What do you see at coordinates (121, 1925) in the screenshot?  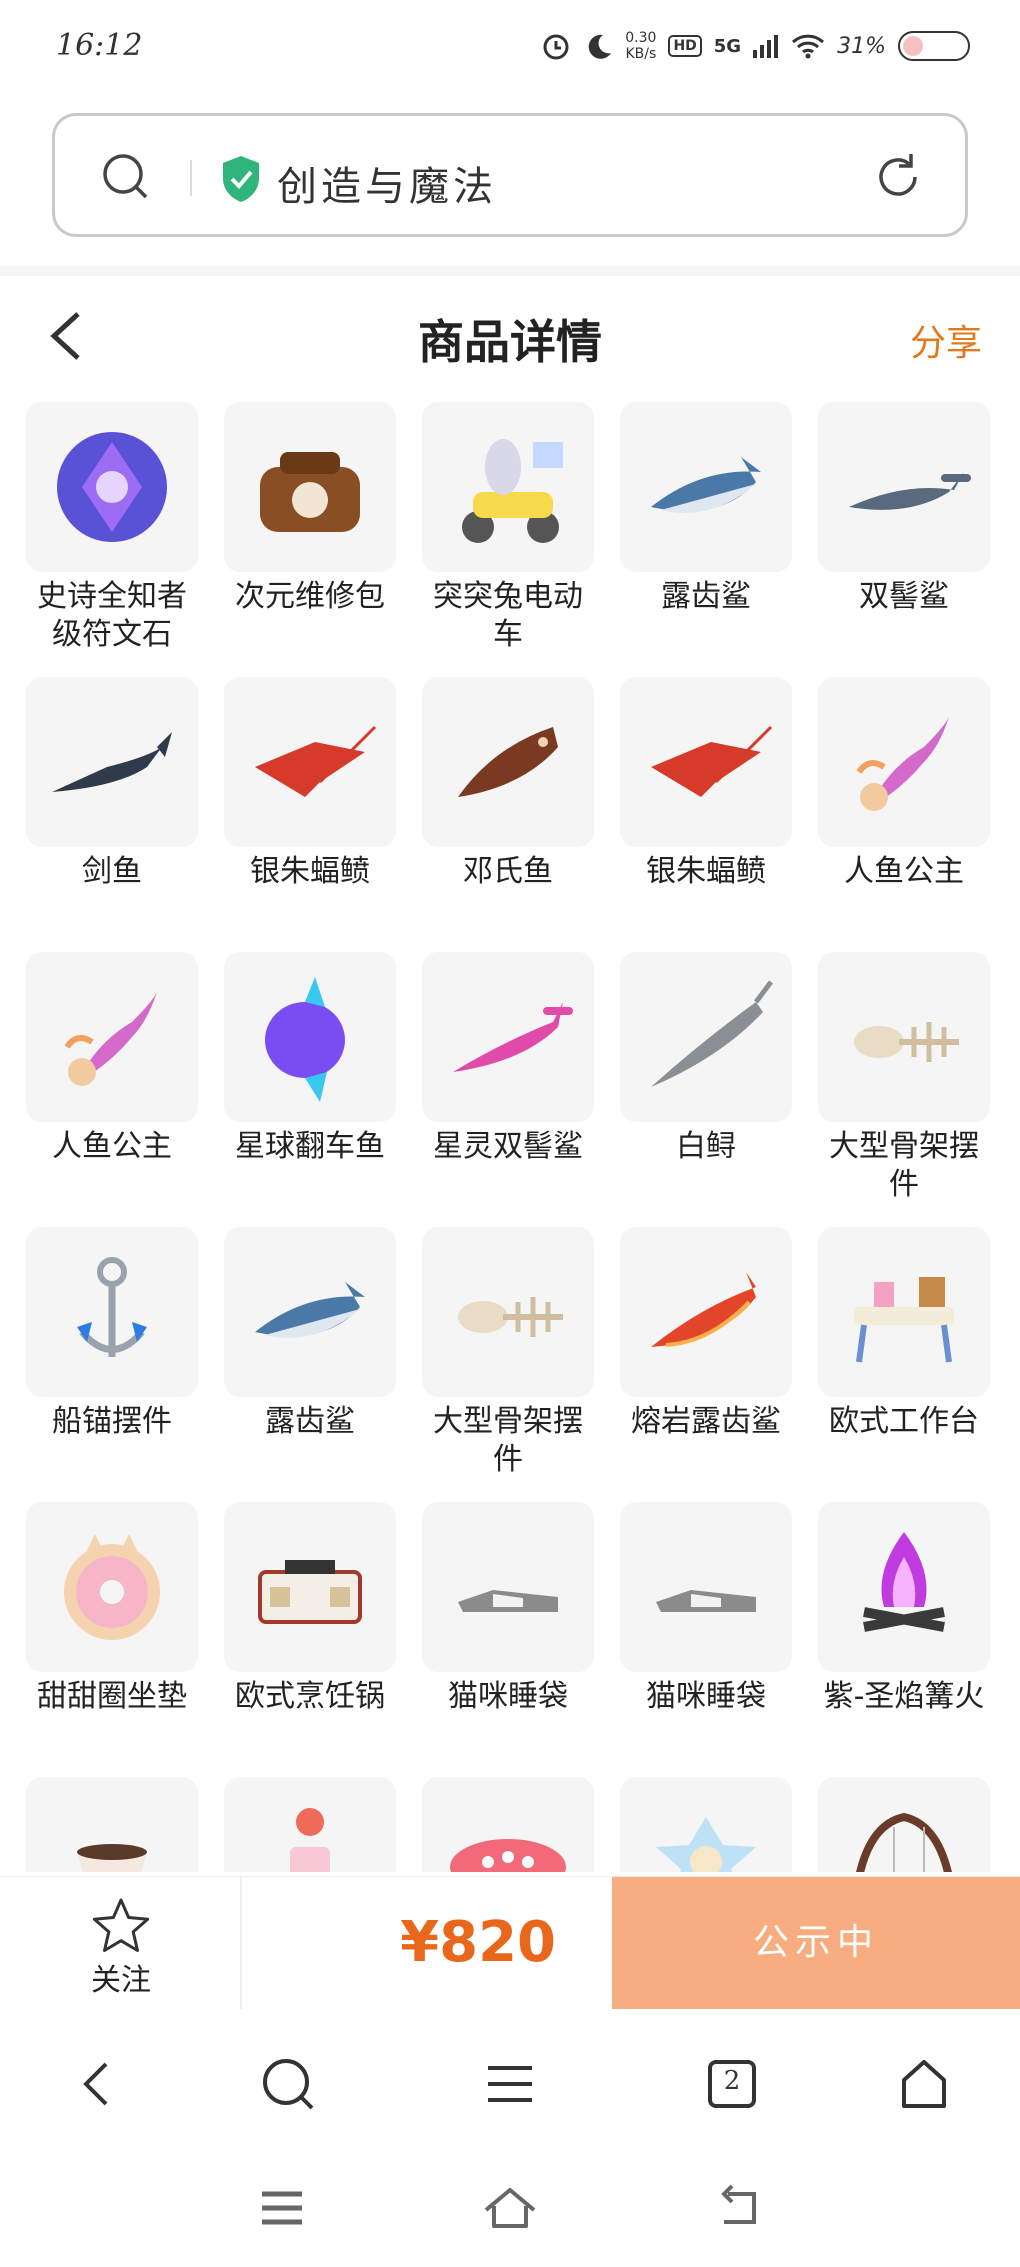 I see `star-icon` at bounding box center [121, 1925].